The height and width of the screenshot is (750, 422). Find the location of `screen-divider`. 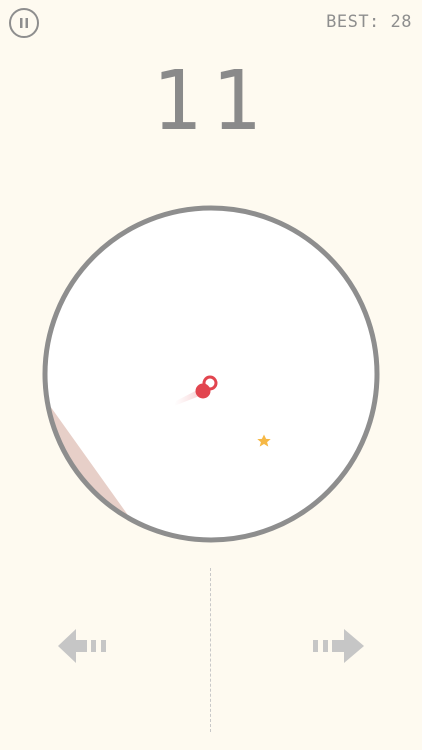

screen-divider is located at coordinates (210, 650).